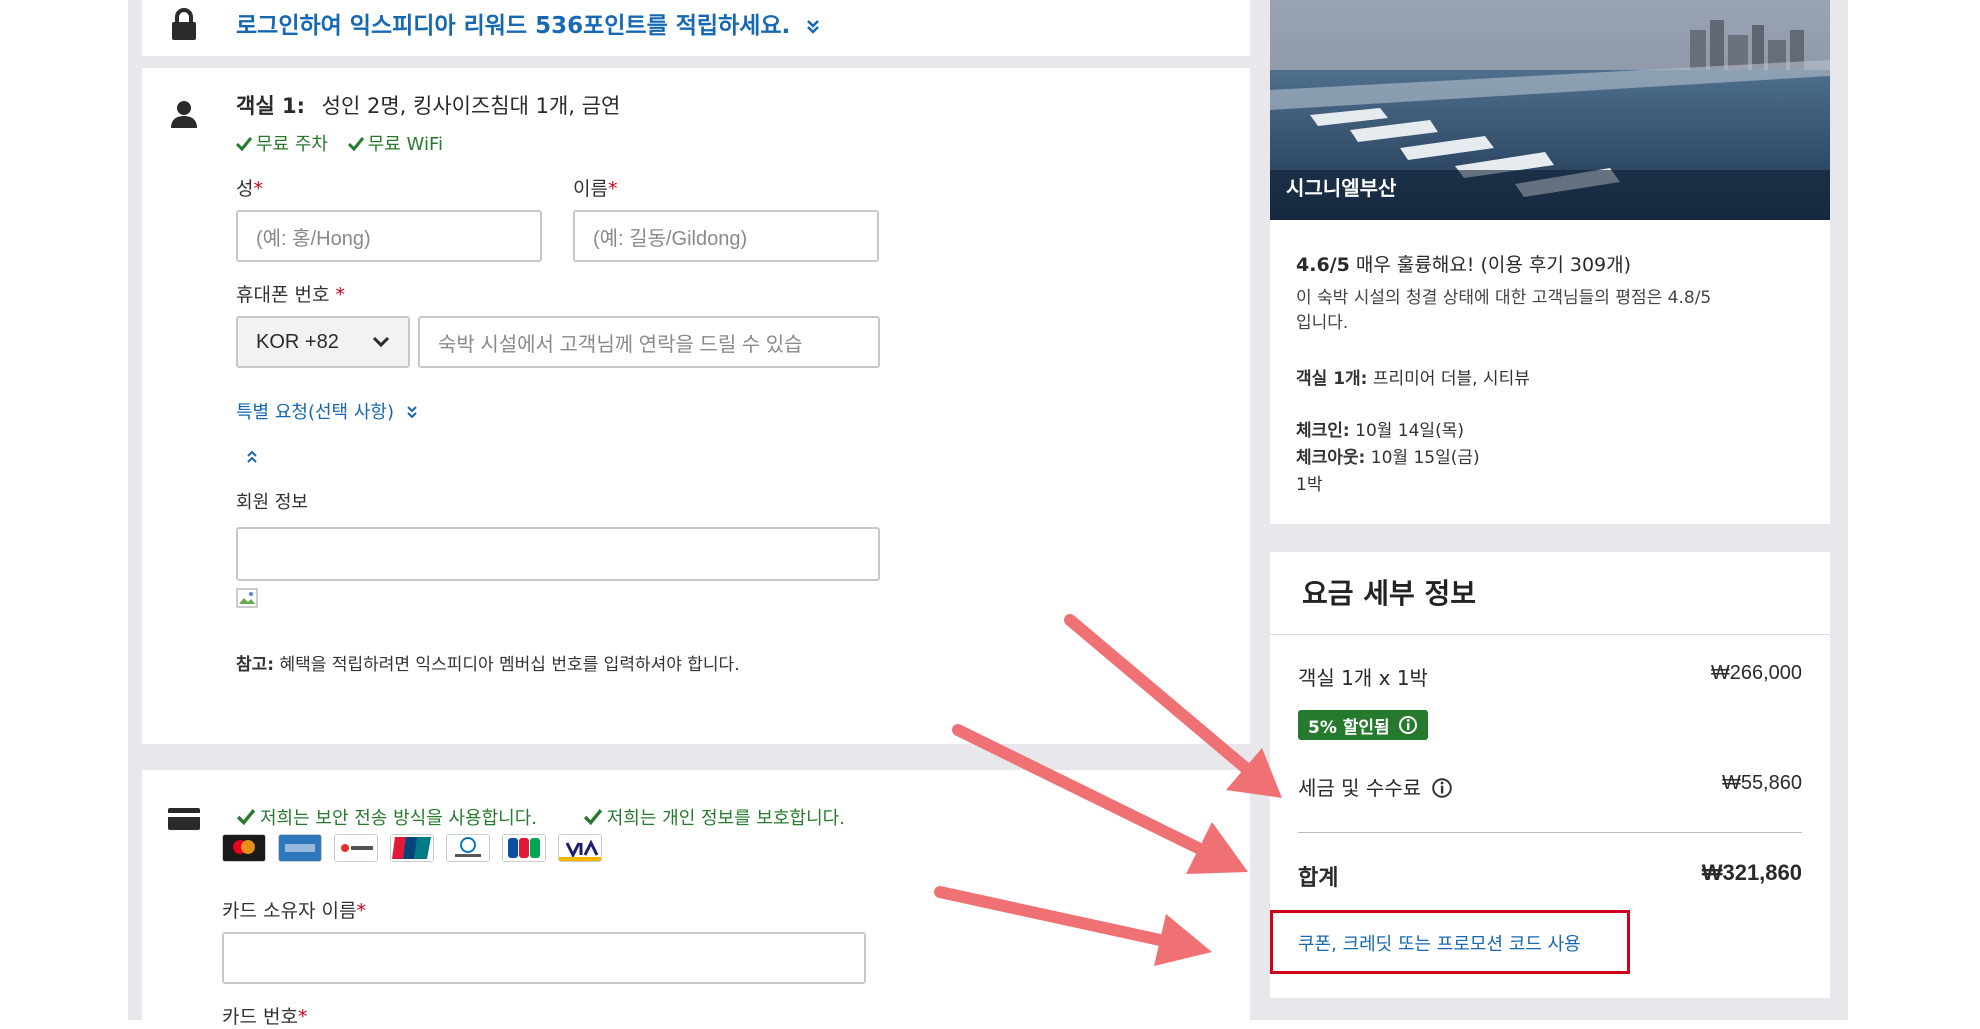 The height and width of the screenshot is (1029, 1980). Describe the element at coordinates (1363, 725) in the screenshot. I see `discount-badge: 5% 할인됨` at that location.